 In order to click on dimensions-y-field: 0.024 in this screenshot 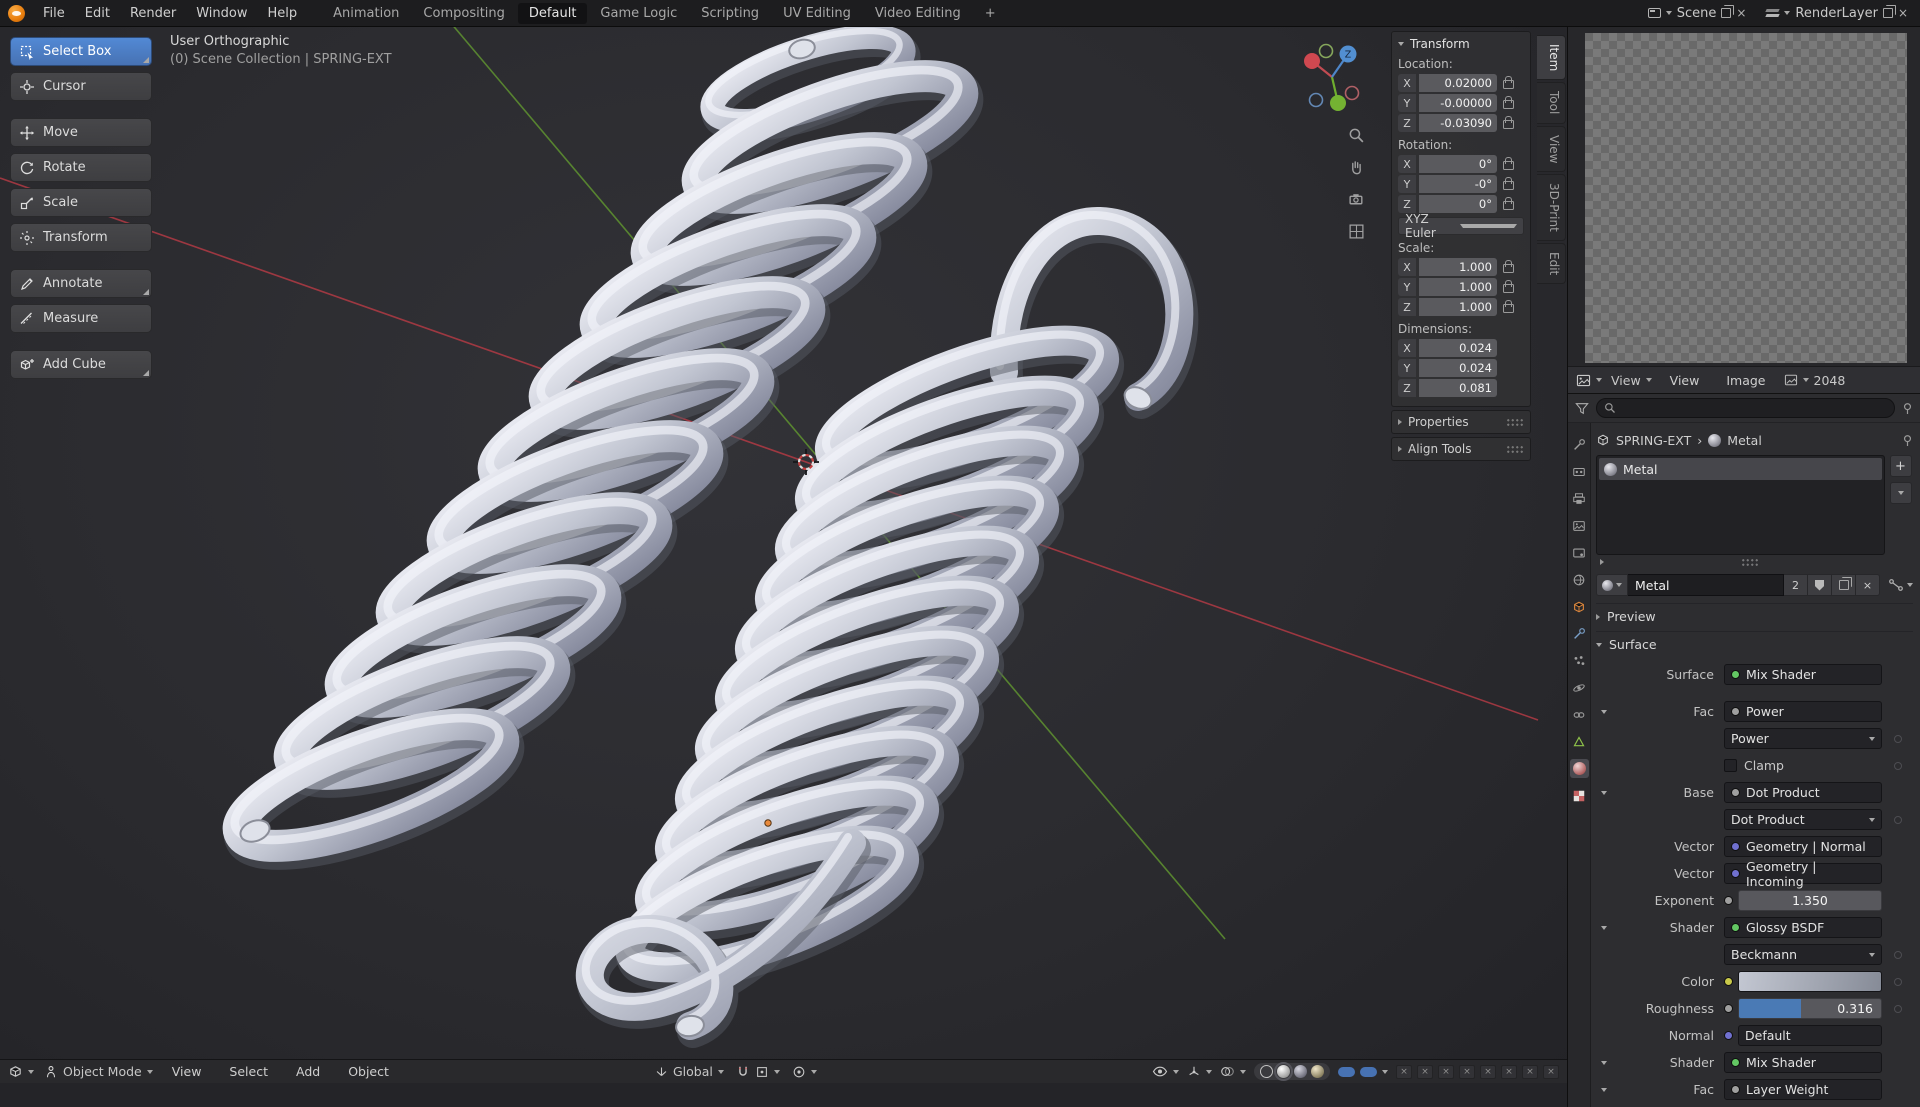, I will do `click(1458, 368)`.